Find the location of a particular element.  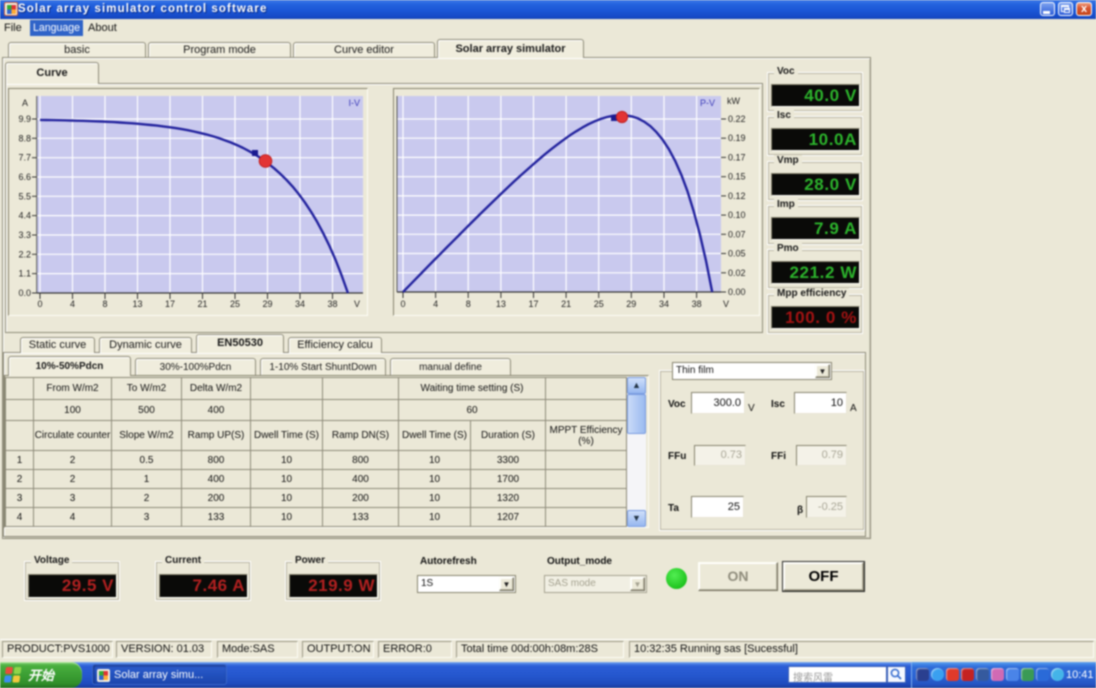

svg-text: 0.15 is located at coordinates (737, 177).